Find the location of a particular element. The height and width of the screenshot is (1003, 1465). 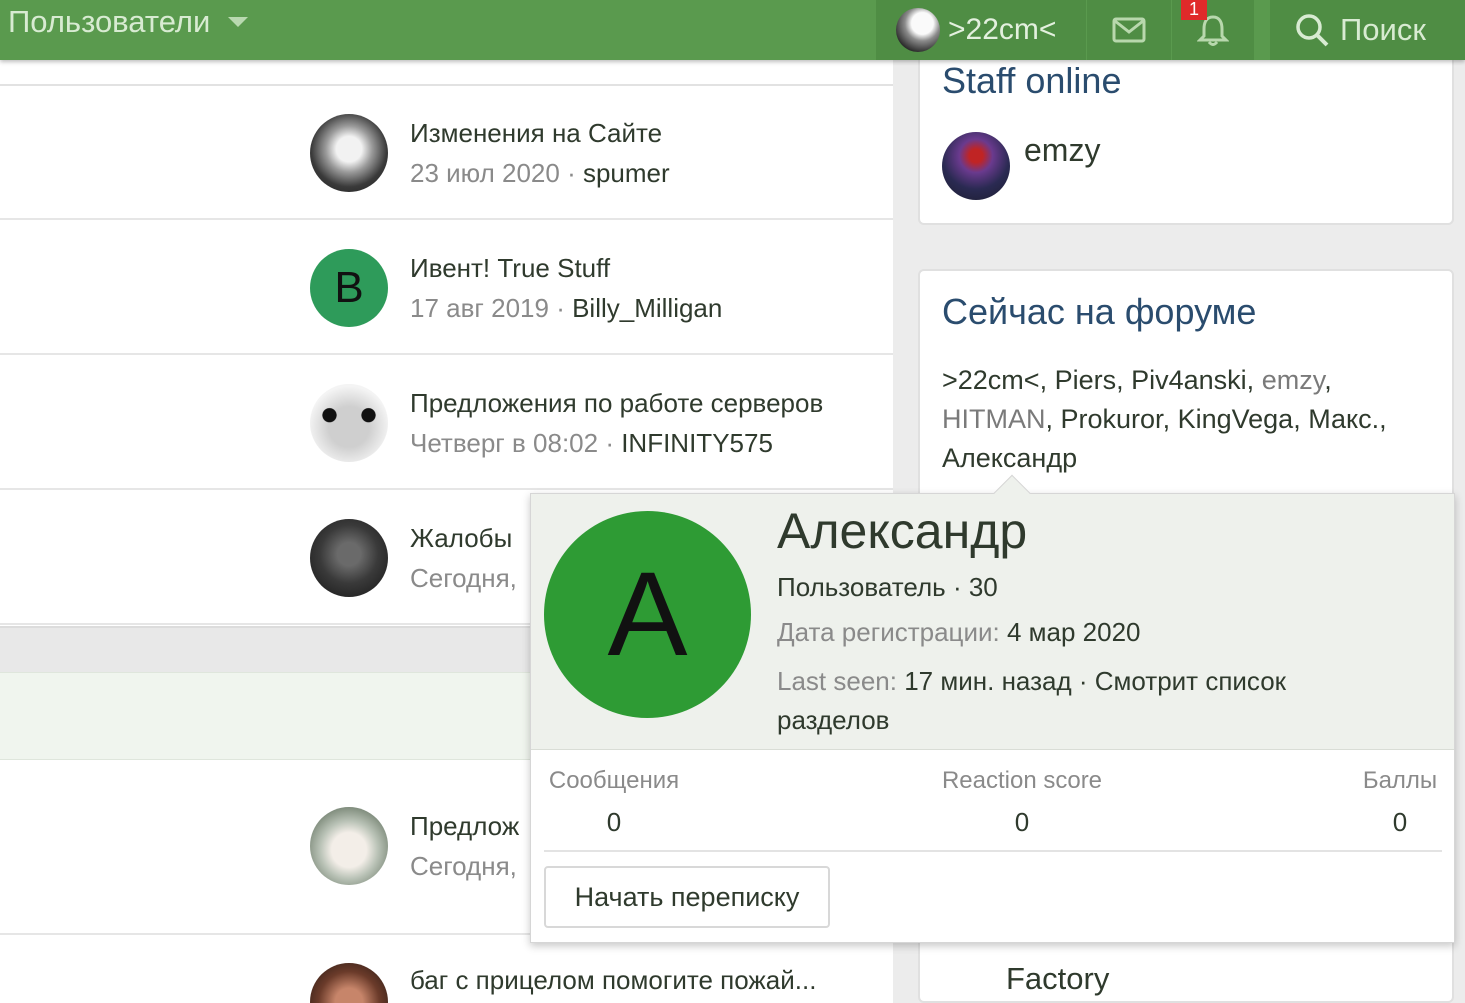

search-label: Поиск is located at coordinates (1383, 29).